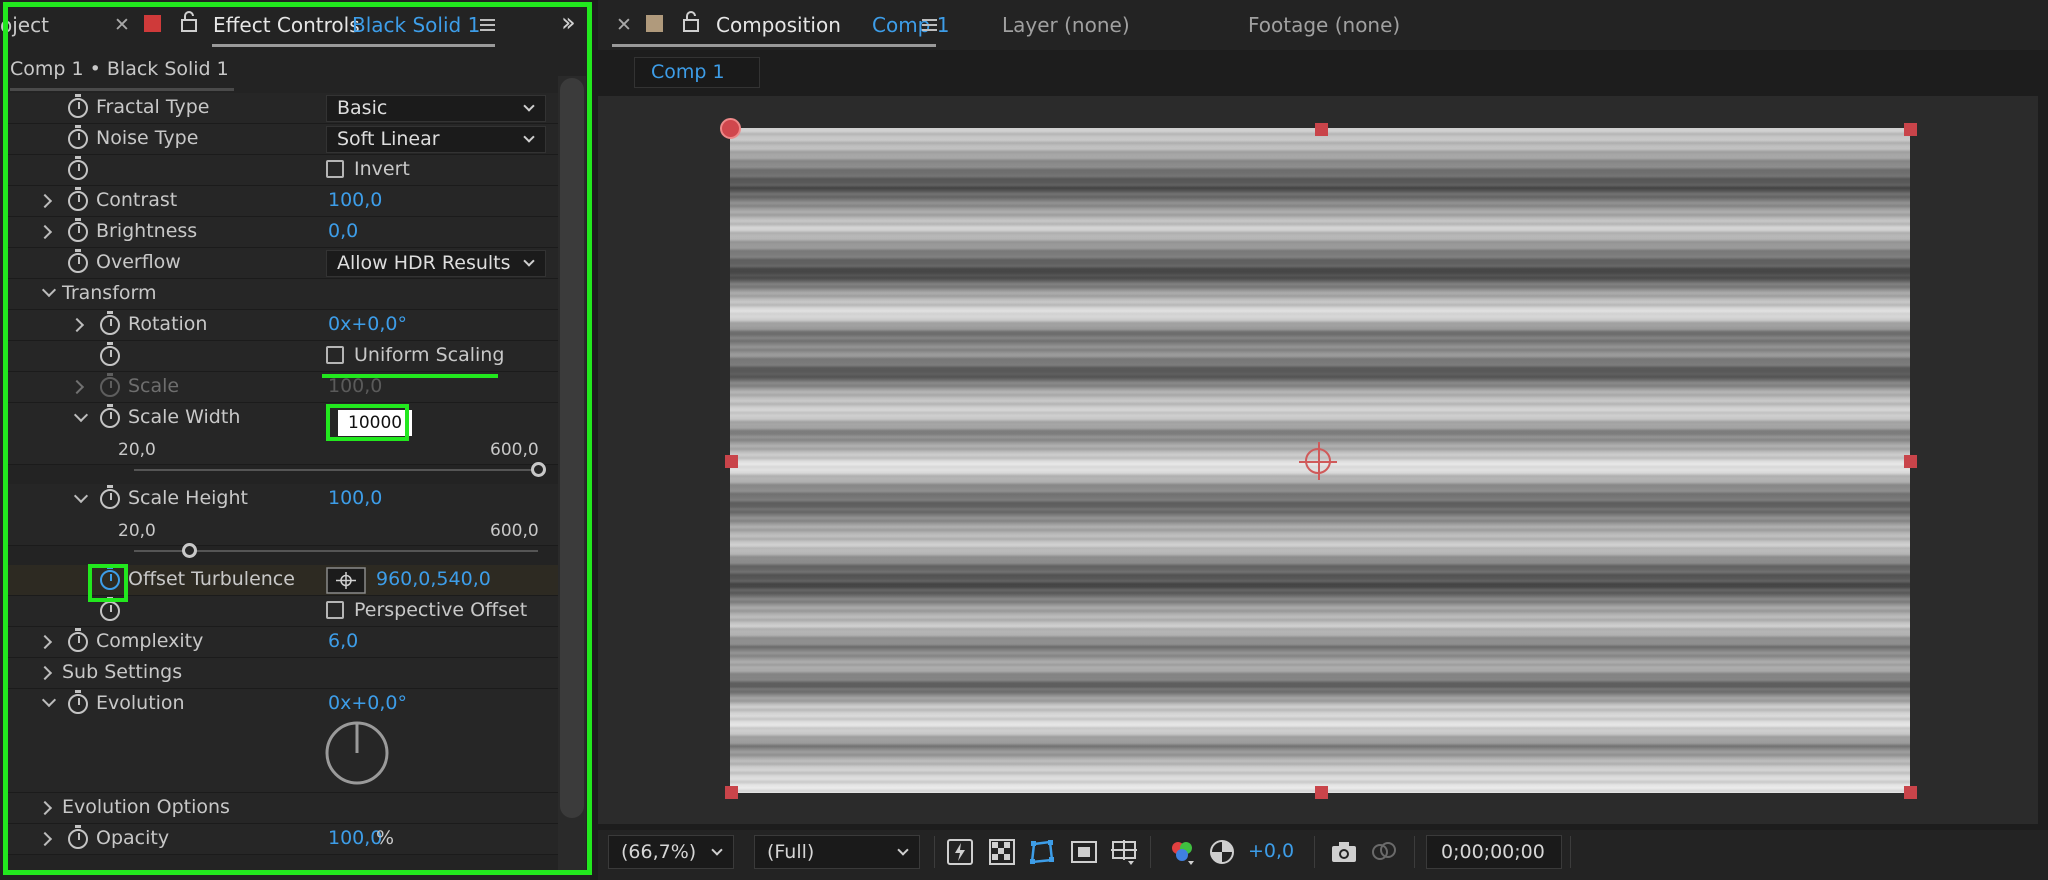  What do you see at coordinates (283, 108) in the screenshot?
I see `property-row-fractal-type: Fractal Type Basic` at bounding box center [283, 108].